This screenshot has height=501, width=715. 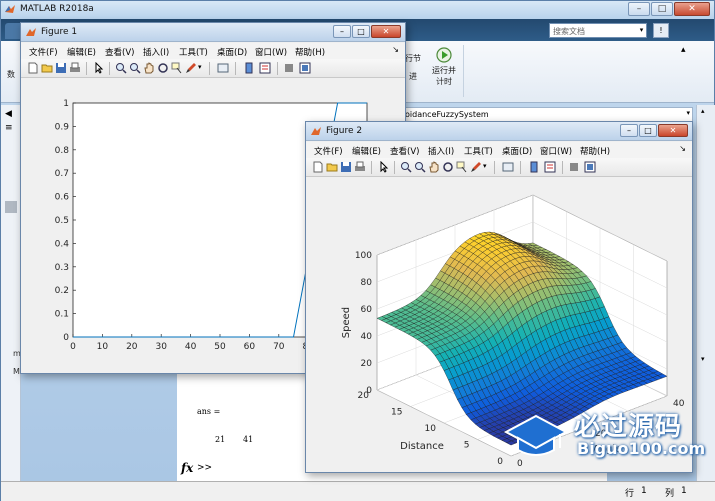 I want to click on figure2-close-button: ✕, so click(x=673, y=130).